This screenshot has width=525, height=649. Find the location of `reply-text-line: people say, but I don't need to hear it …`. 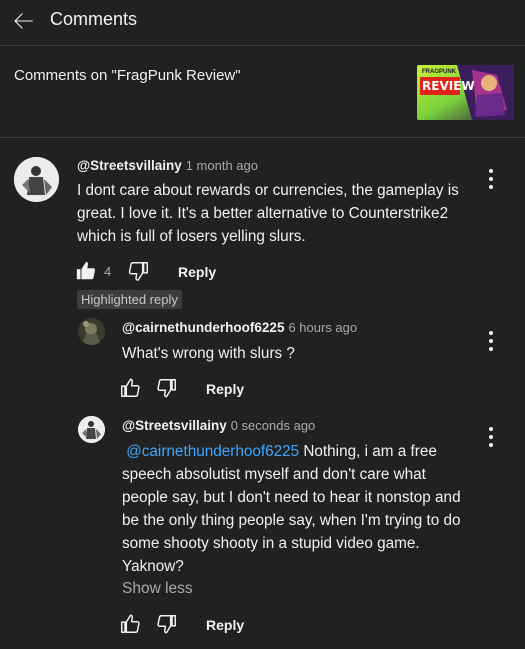

reply-text-line: people say, but I don't need to hear it … is located at coordinates (291, 497).